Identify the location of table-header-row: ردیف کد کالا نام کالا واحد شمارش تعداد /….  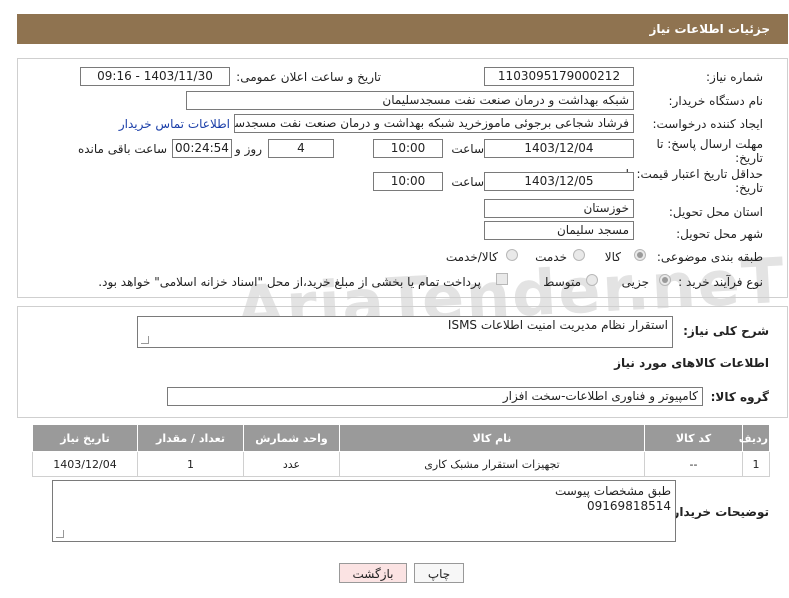
(401, 438).